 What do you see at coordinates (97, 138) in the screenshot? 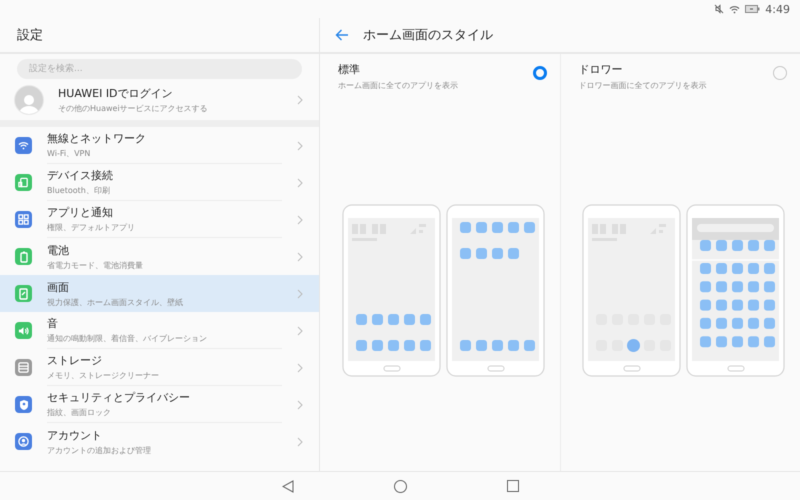
I see `item-title: 無線とネットワーク` at bounding box center [97, 138].